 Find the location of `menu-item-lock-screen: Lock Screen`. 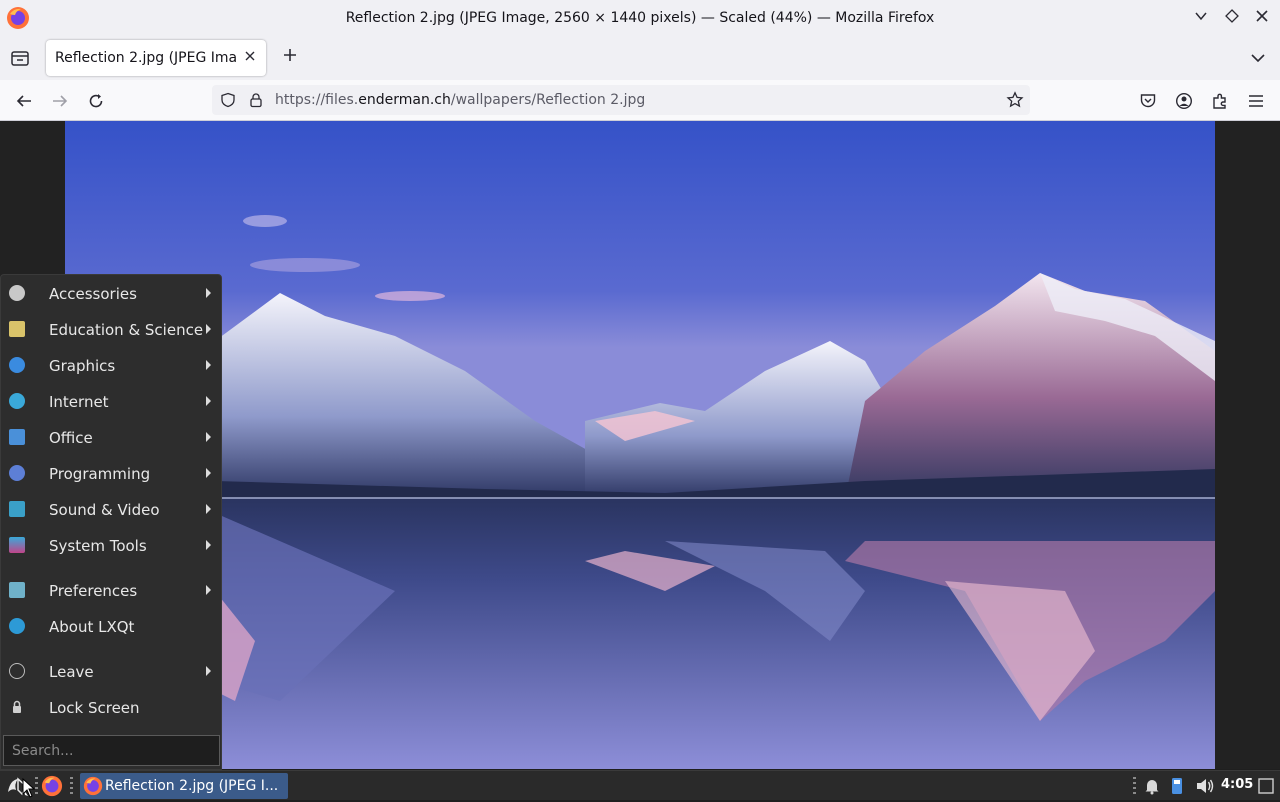

menu-item-lock-screen: Lock Screen is located at coordinates (112, 707).